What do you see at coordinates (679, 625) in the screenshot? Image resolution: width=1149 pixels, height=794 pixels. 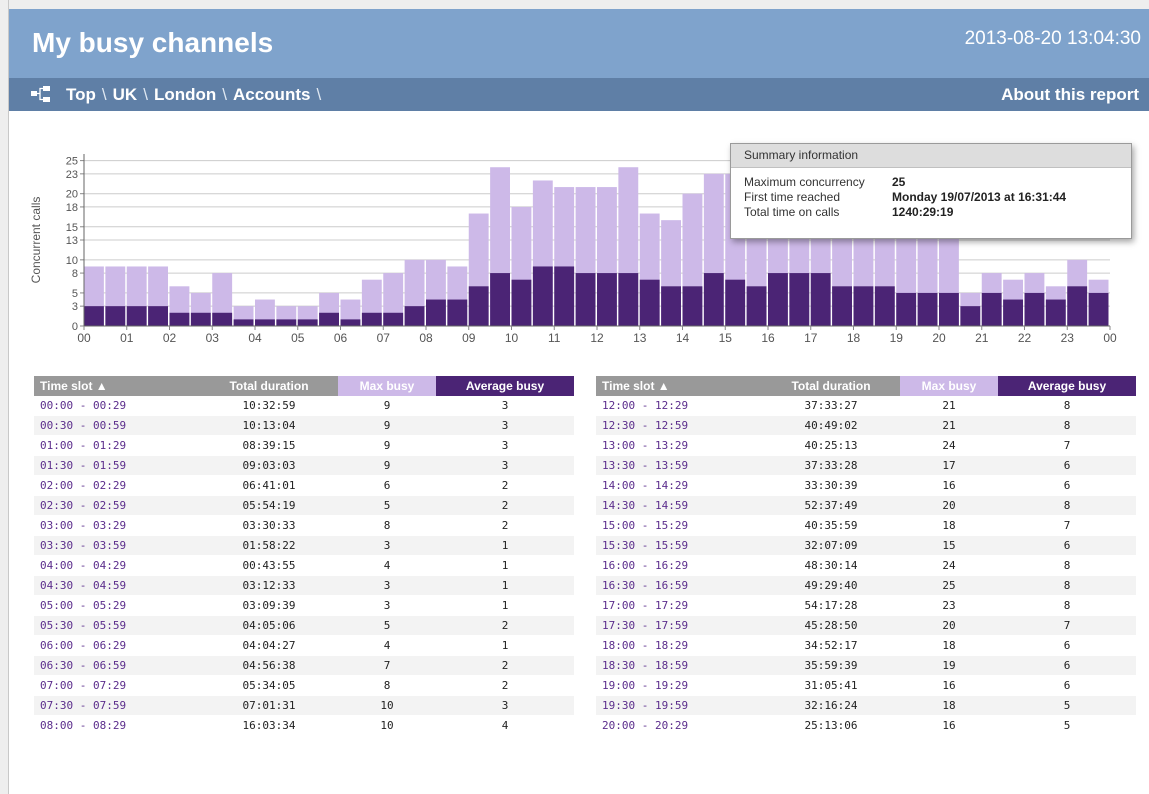 I see `time-slot-link: 17:30 - 17:59` at bounding box center [679, 625].